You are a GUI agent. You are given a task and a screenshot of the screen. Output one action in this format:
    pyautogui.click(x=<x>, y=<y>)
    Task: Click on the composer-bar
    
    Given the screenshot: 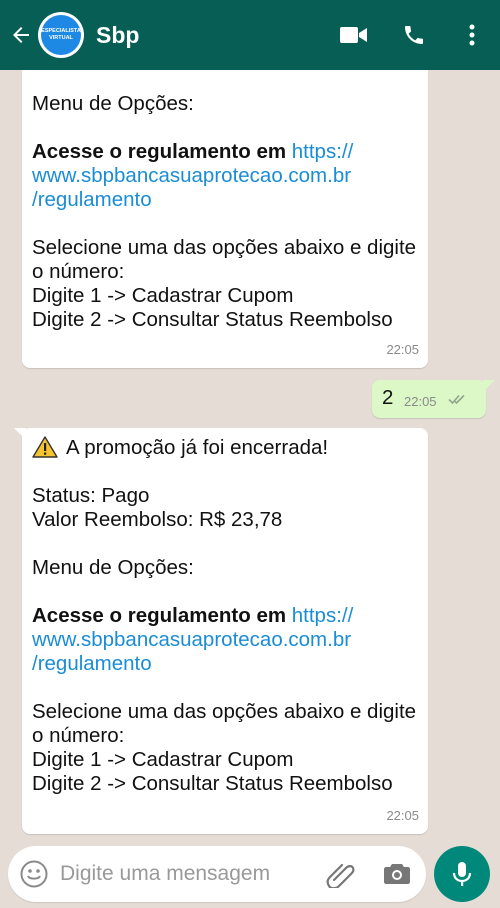 What is the action you would take?
    pyautogui.click(x=250, y=874)
    